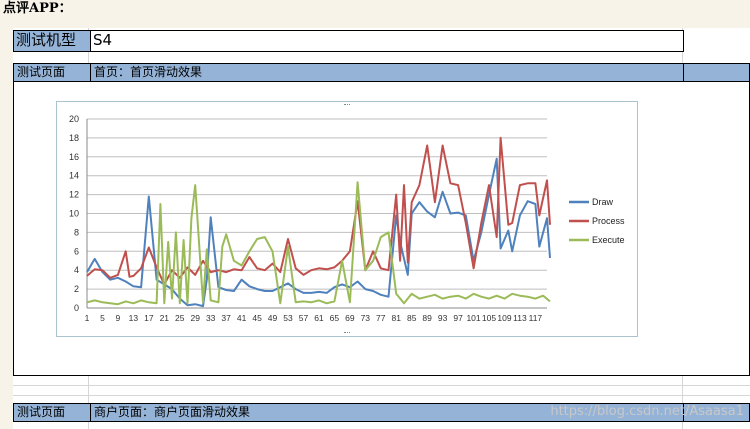 The width and height of the screenshot is (750, 429). What do you see at coordinates (608, 240) in the screenshot?
I see `legend-label-execute: Execute` at bounding box center [608, 240].